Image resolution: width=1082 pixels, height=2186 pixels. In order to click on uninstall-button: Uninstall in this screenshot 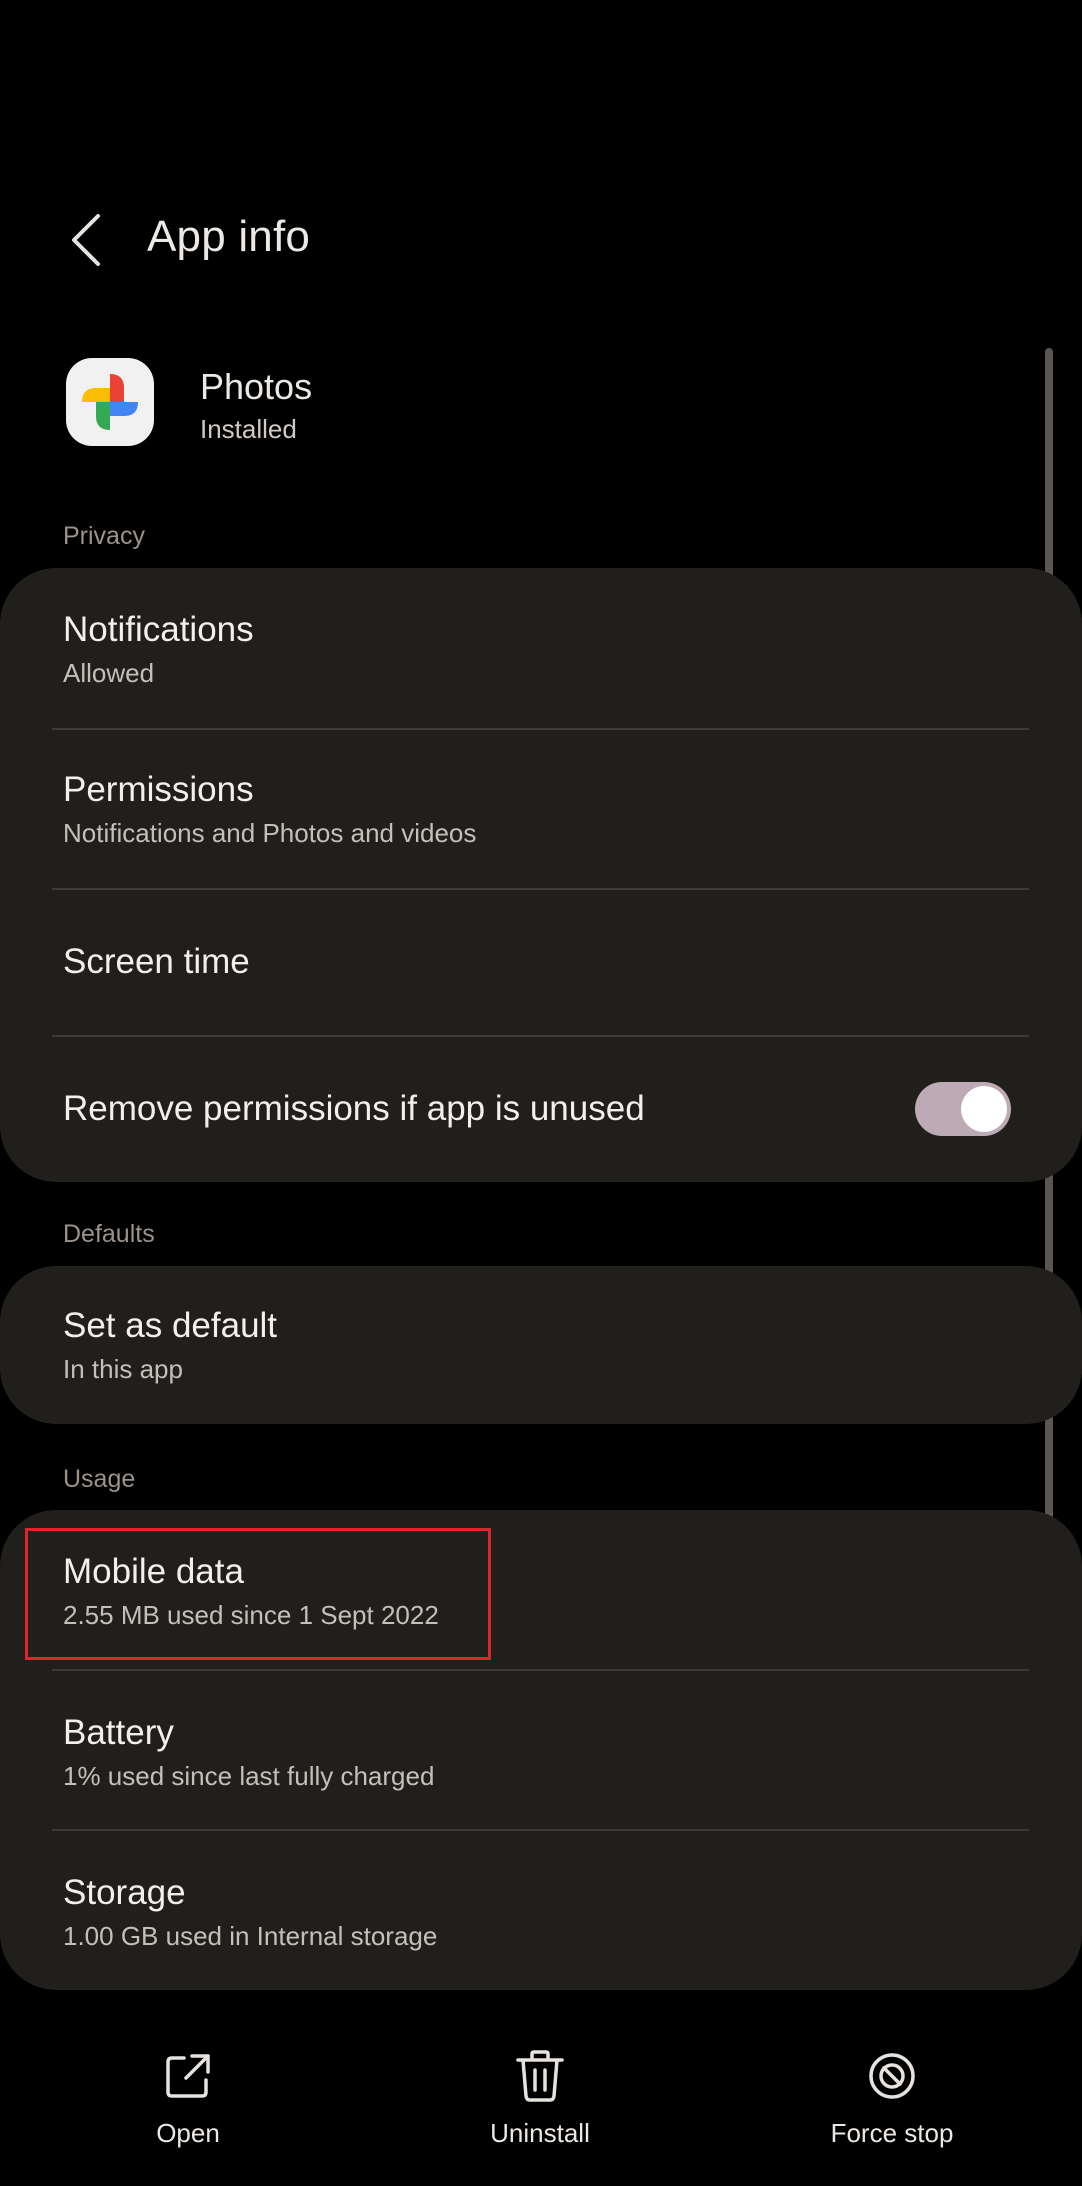, I will do `click(540, 2095)`.